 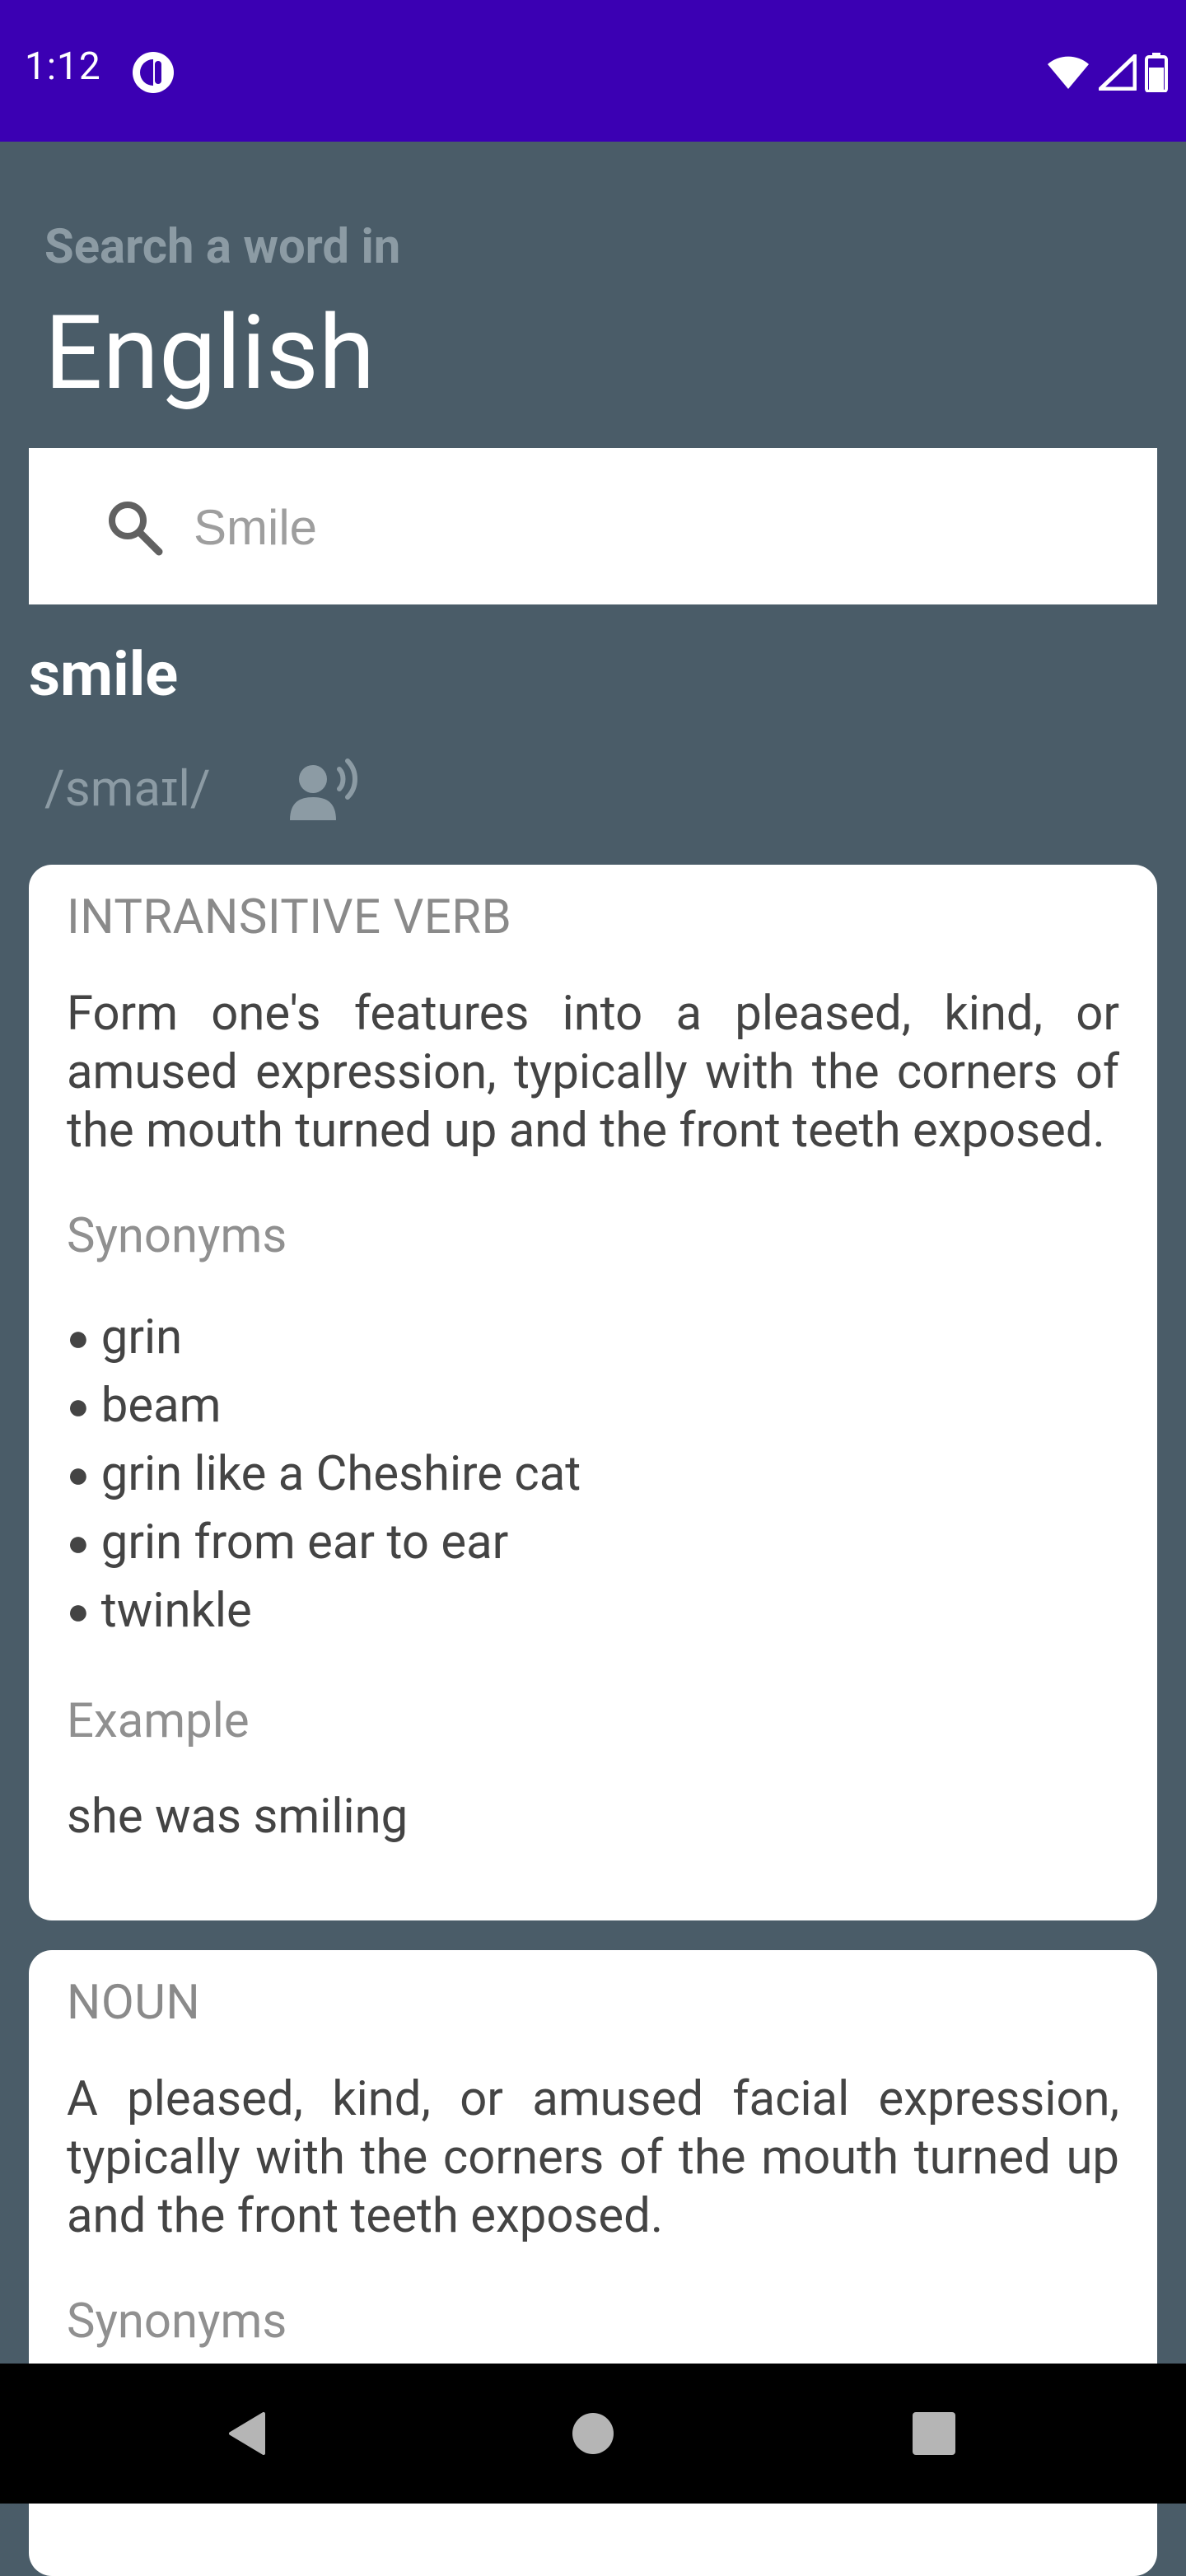 I want to click on part-of-speech: NOUN, so click(x=134, y=2003).